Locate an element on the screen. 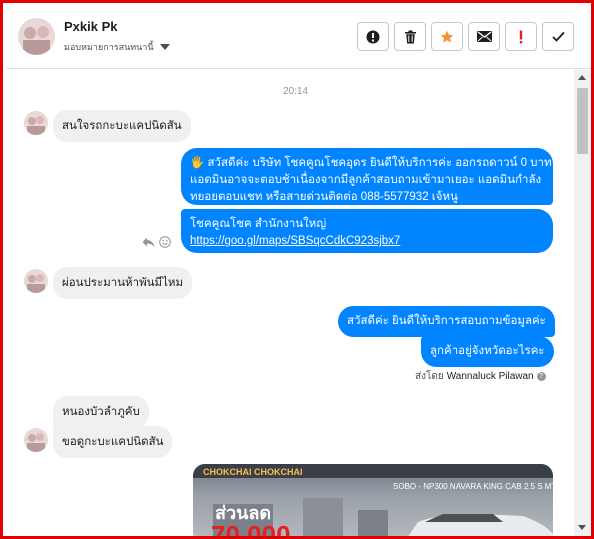 This screenshot has height=539, width=594. exclamation-icon is located at coordinates (521, 36).